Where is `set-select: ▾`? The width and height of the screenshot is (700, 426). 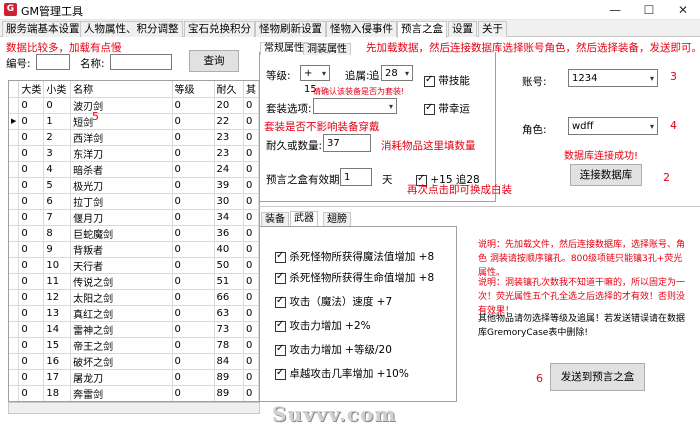 set-select: ▾ is located at coordinates (355, 106).